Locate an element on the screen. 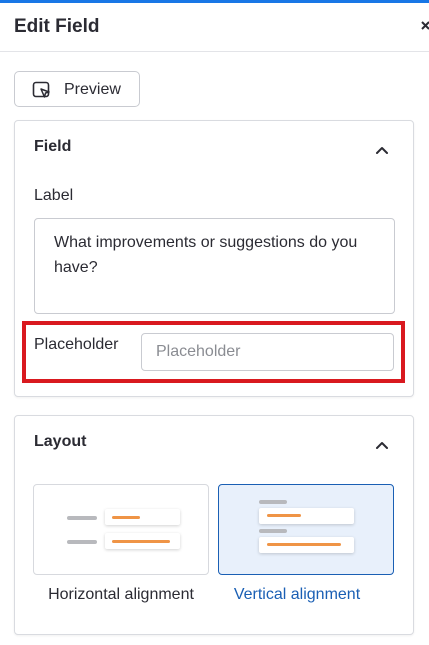 Image resolution: width=429 pixels, height=645 pixels. horizontal-alignment-option is located at coordinates (121, 529).